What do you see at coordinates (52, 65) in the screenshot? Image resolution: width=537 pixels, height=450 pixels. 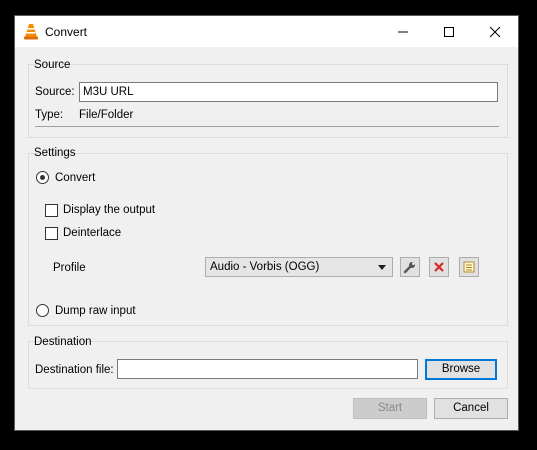 I see `source-section-label: Source` at bounding box center [52, 65].